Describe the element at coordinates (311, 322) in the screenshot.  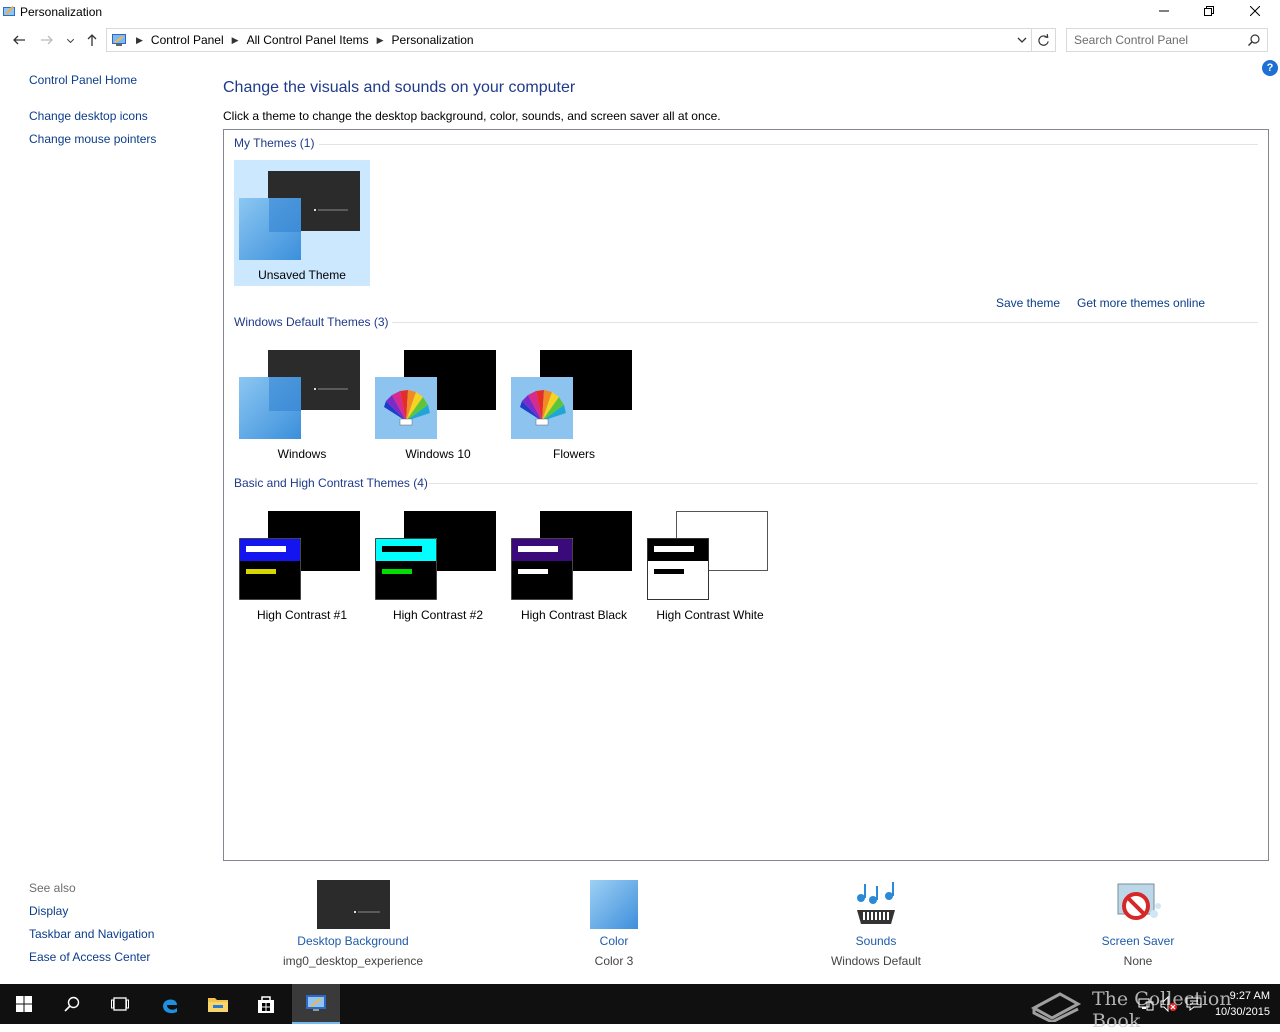
I see `group-title-windows-default: Windows Default Themes (3)` at that location.